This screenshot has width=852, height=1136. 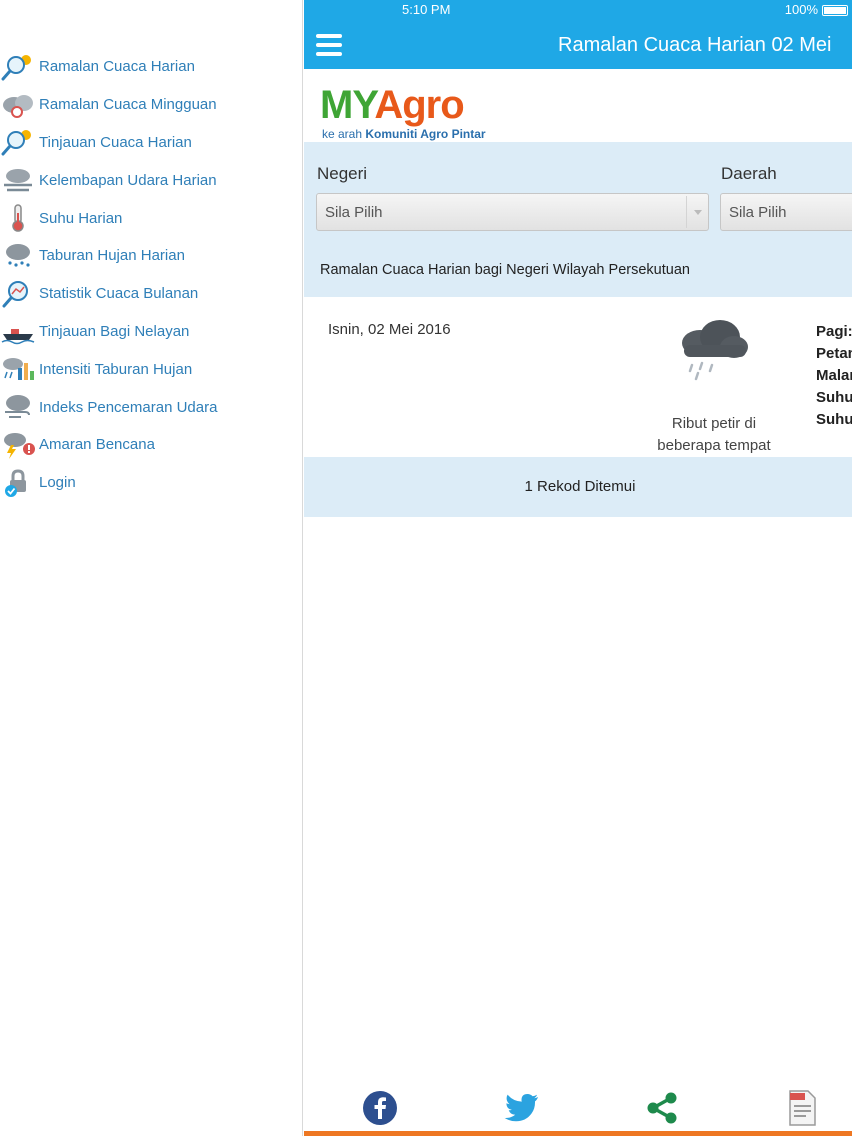 I want to click on status-time: 5:10 PM, so click(x=426, y=9).